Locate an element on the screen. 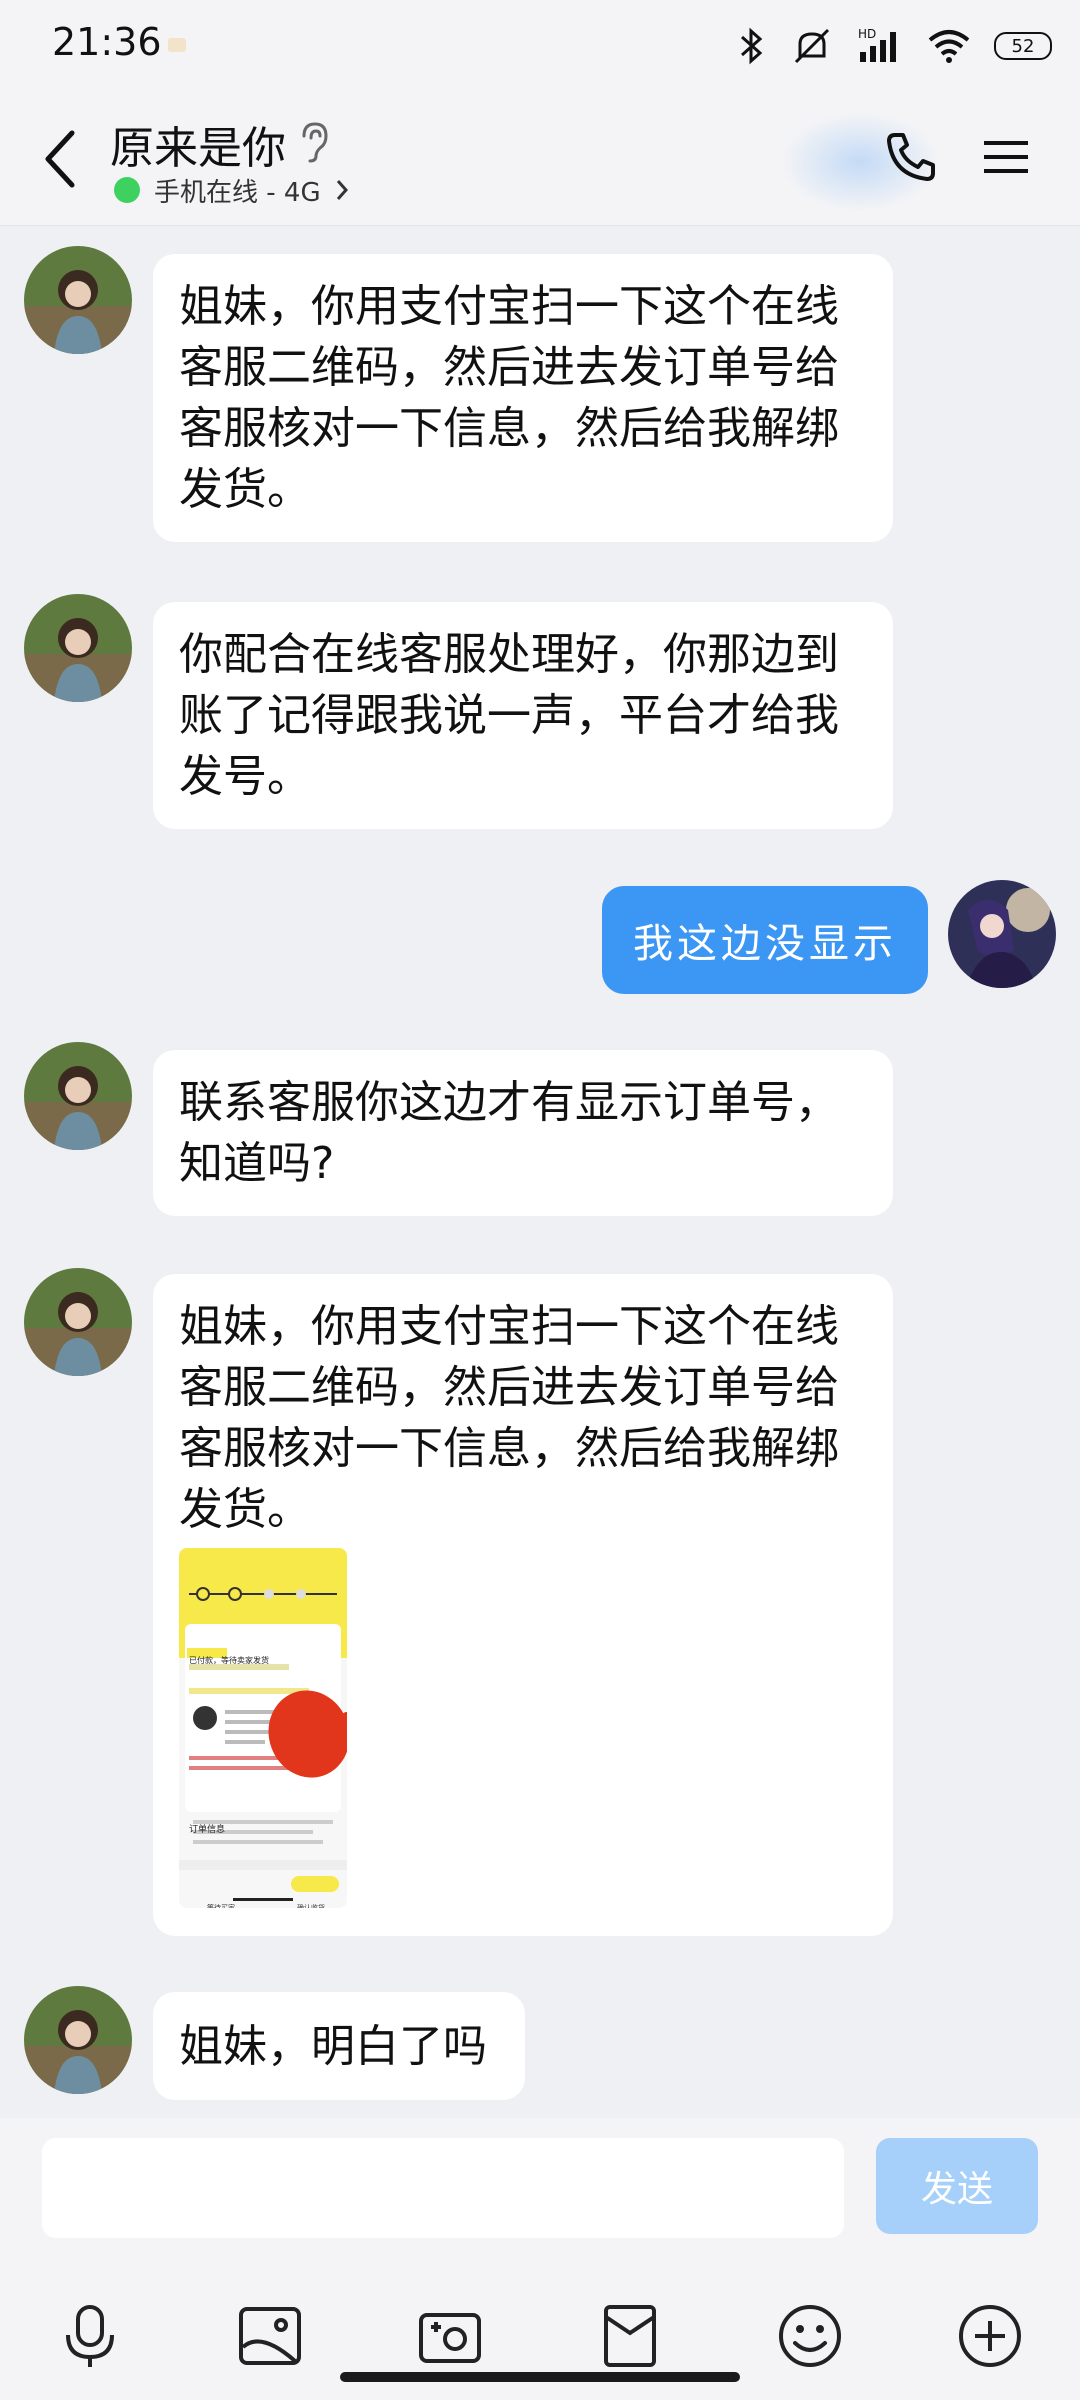 The image size is (1080, 2400). red-packet-icon is located at coordinates (630, 2336).